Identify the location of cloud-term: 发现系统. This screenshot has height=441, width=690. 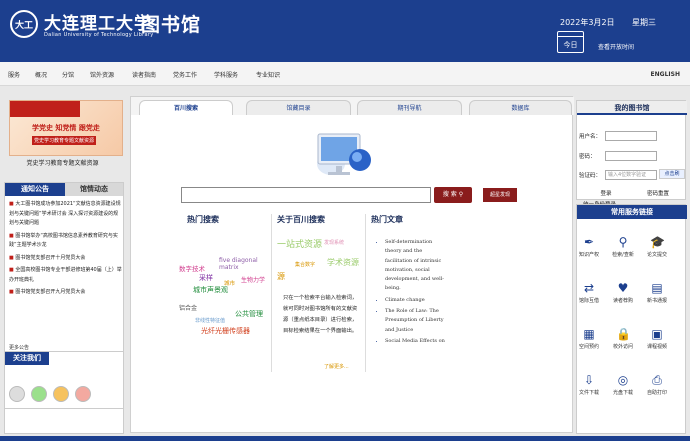
(334, 242).